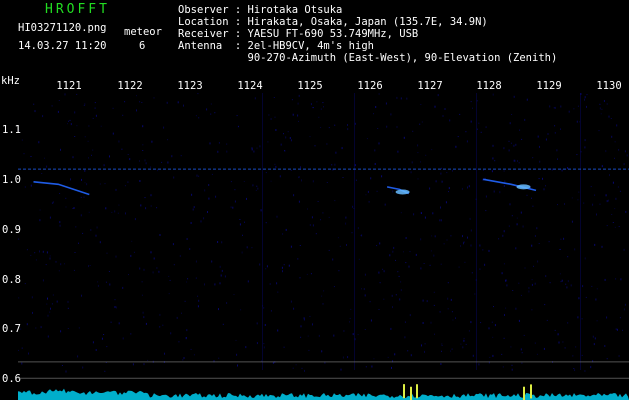 The height and width of the screenshot is (400, 629). I want to click on spectrum-peak, so click(417, 391).